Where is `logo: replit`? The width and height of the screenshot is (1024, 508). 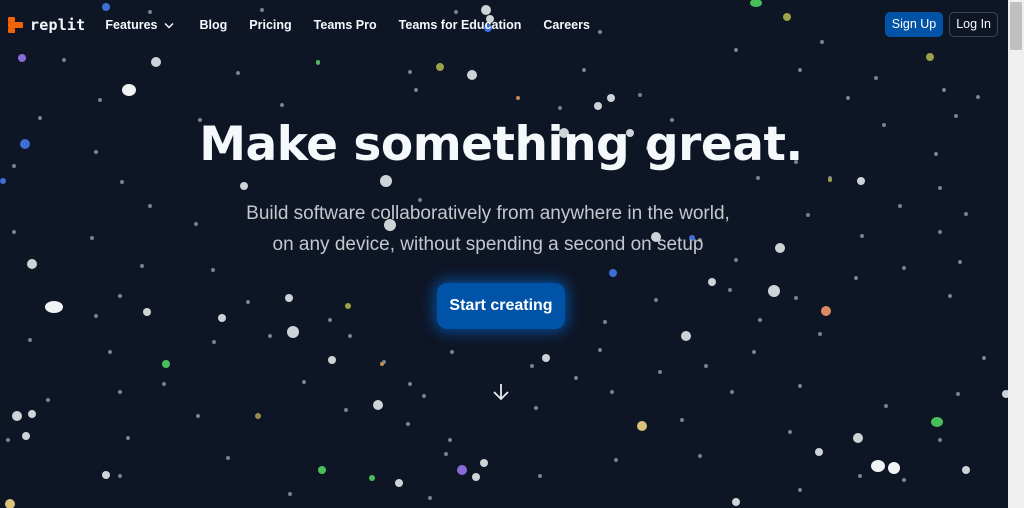
logo: replit is located at coordinates (46, 25).